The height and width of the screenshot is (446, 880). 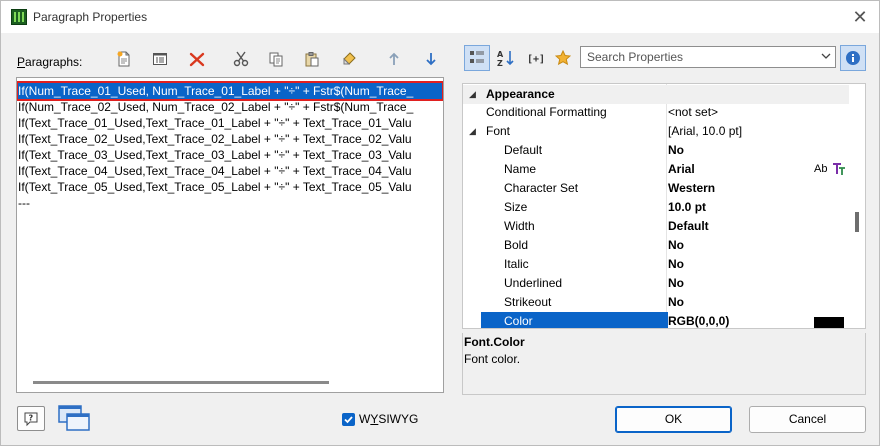 I want to click on clear-icon, so click(x=349, y=58).